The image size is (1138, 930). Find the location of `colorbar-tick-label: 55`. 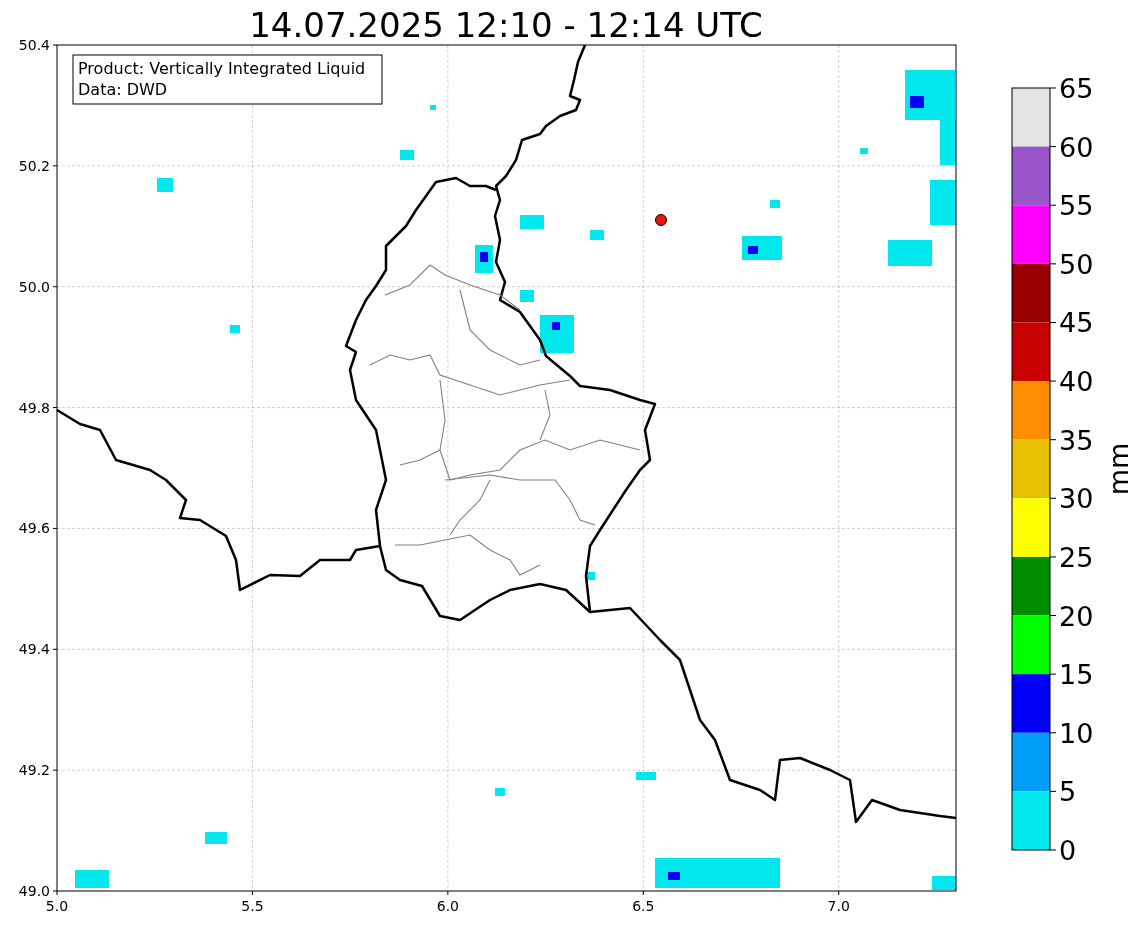

colorbar-tick-label: 55 is located at coordinates (1076, 206).